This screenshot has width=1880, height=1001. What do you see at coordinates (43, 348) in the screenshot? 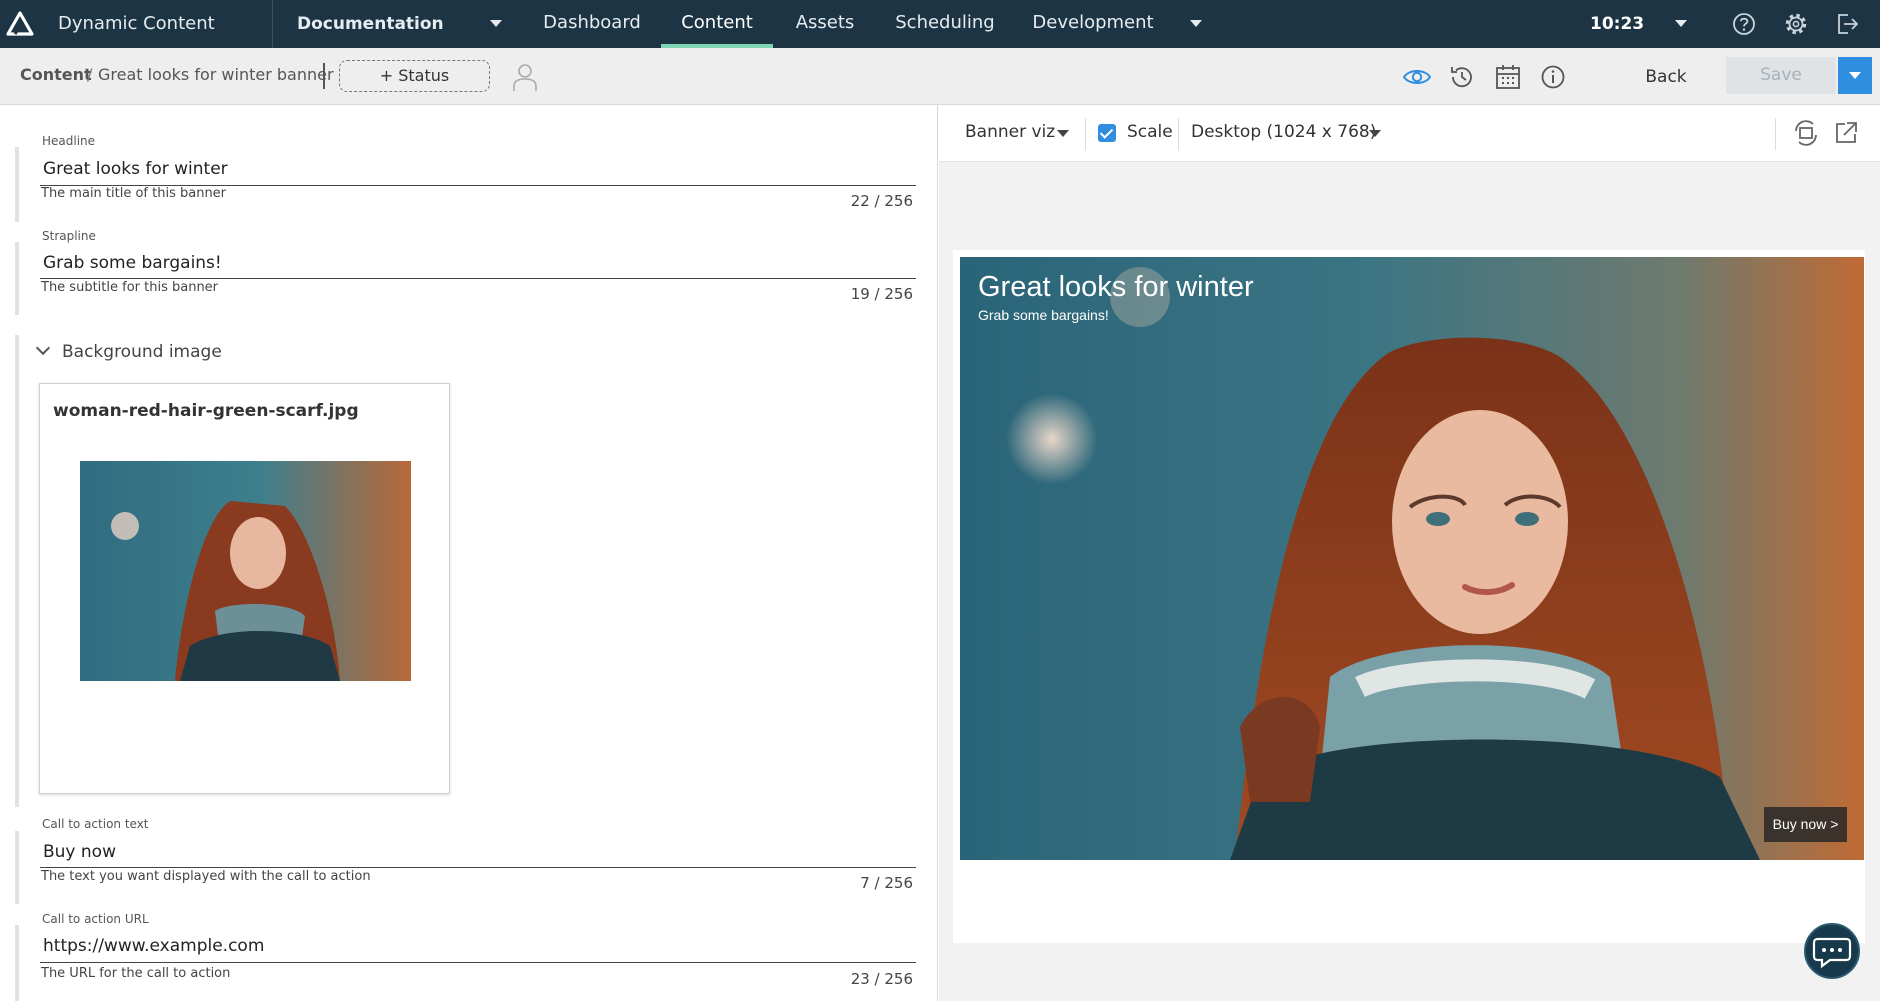
I see `chevron-down-icon` at bounding box center [43, 348].